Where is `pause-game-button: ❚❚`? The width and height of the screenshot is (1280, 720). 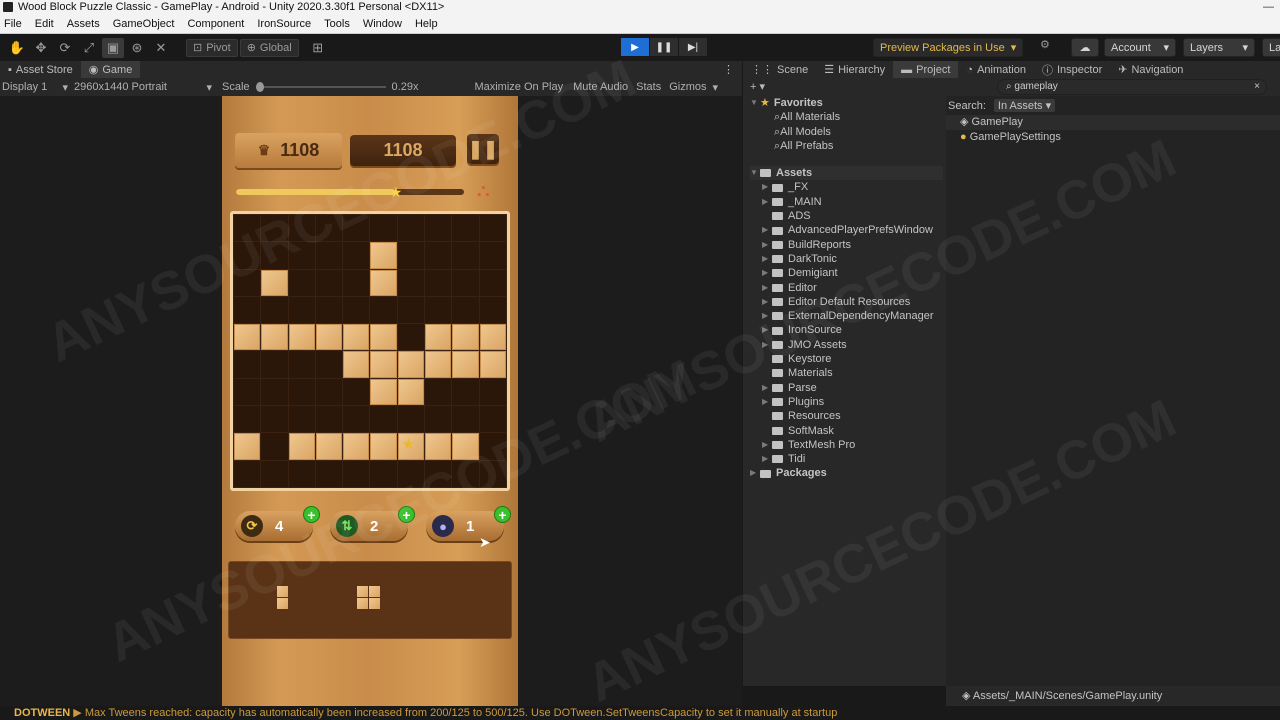
pause-game-button: ❚❚ is located at coordinates (483, 149).